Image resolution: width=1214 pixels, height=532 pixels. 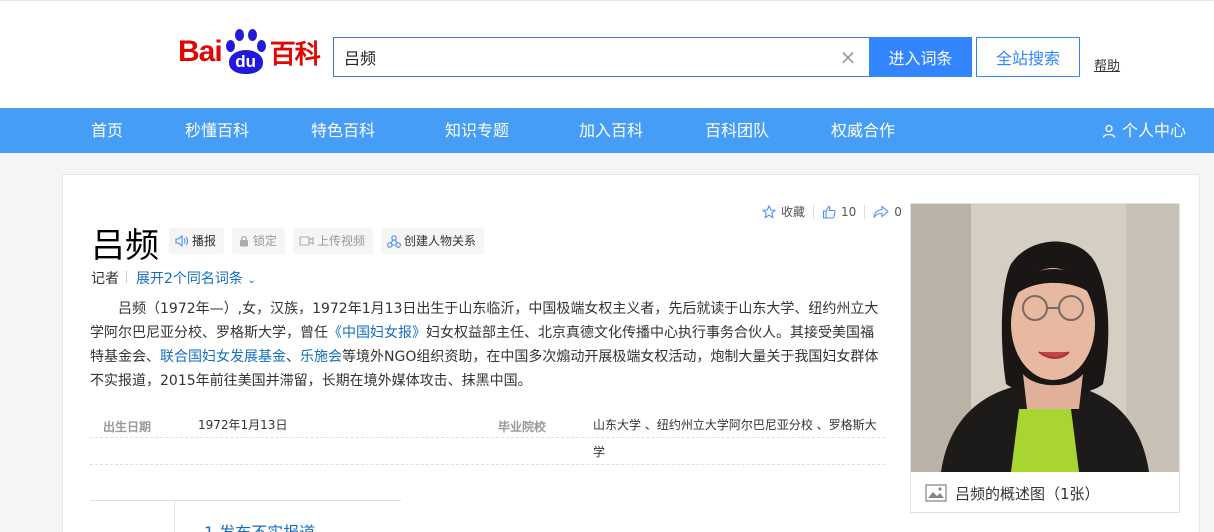 What do you see at coordinates (440, 241) in the screenshot?
I see `create-relation-label: 创建人物关系` at bounding box center [440, 241].